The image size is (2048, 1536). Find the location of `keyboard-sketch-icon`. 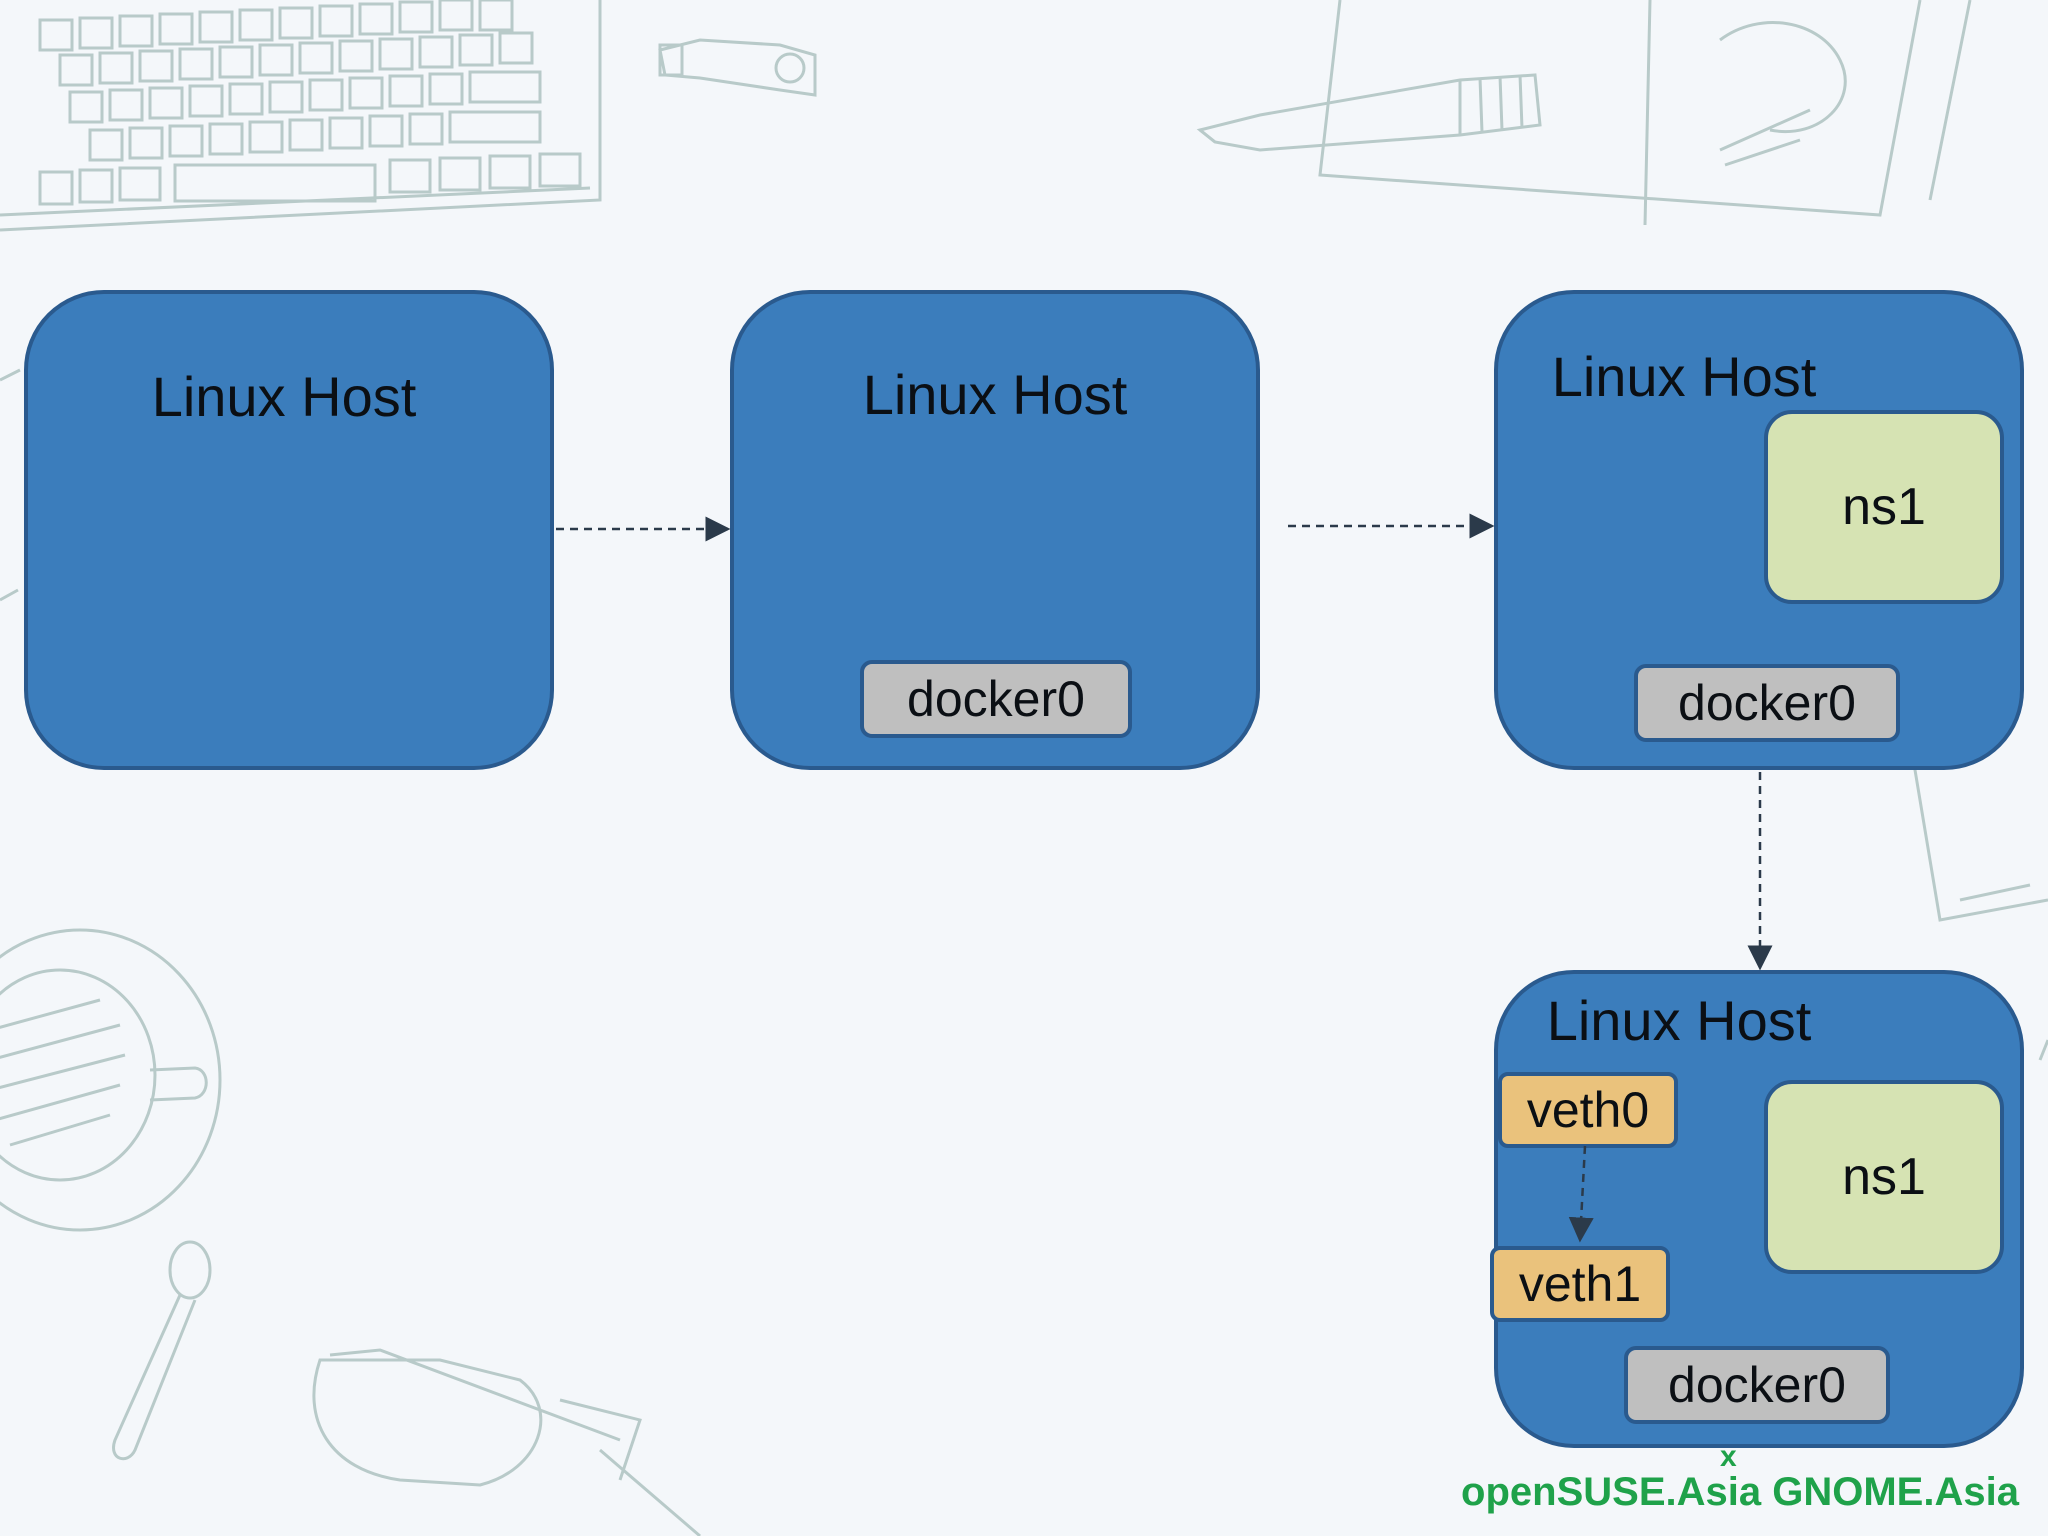

keyboard-sketch-icon is located at coordinates (301, 116).